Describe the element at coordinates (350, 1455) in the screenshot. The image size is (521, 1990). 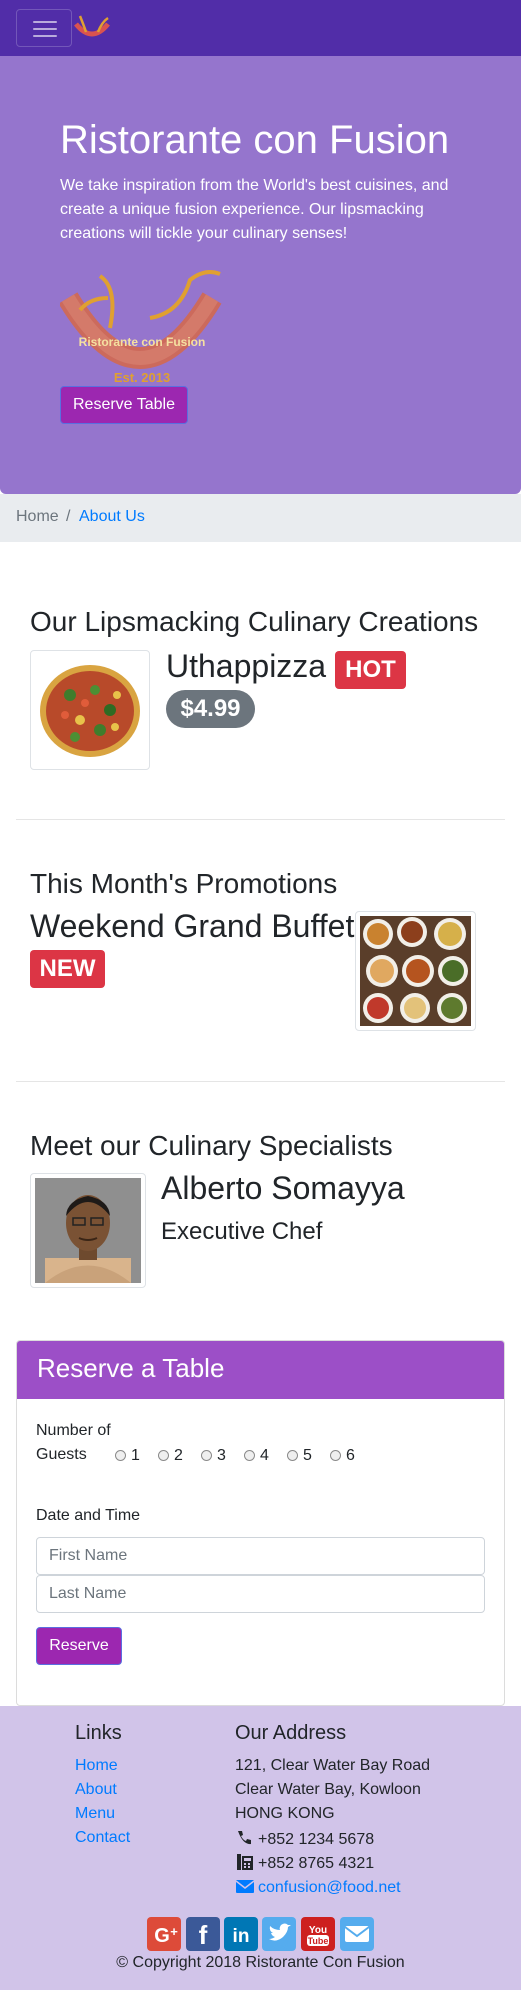
I see `radio-label: 6` at that location.